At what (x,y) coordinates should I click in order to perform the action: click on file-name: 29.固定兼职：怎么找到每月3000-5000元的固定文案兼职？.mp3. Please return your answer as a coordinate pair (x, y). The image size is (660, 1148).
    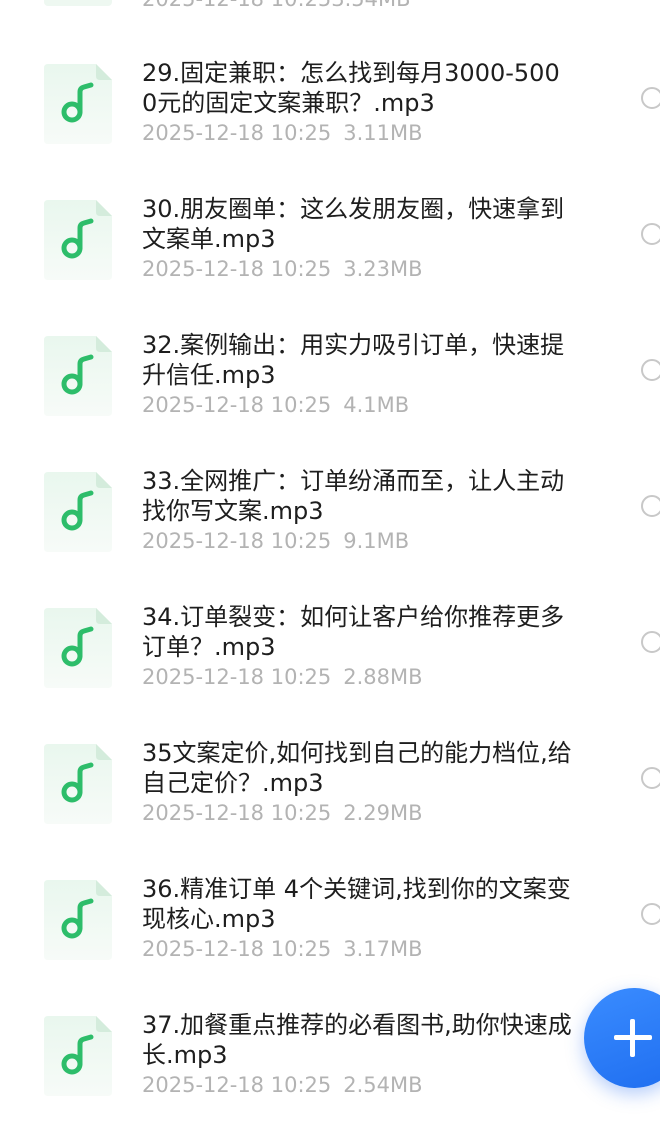
    Looking at the image, I should click on (351, 88).